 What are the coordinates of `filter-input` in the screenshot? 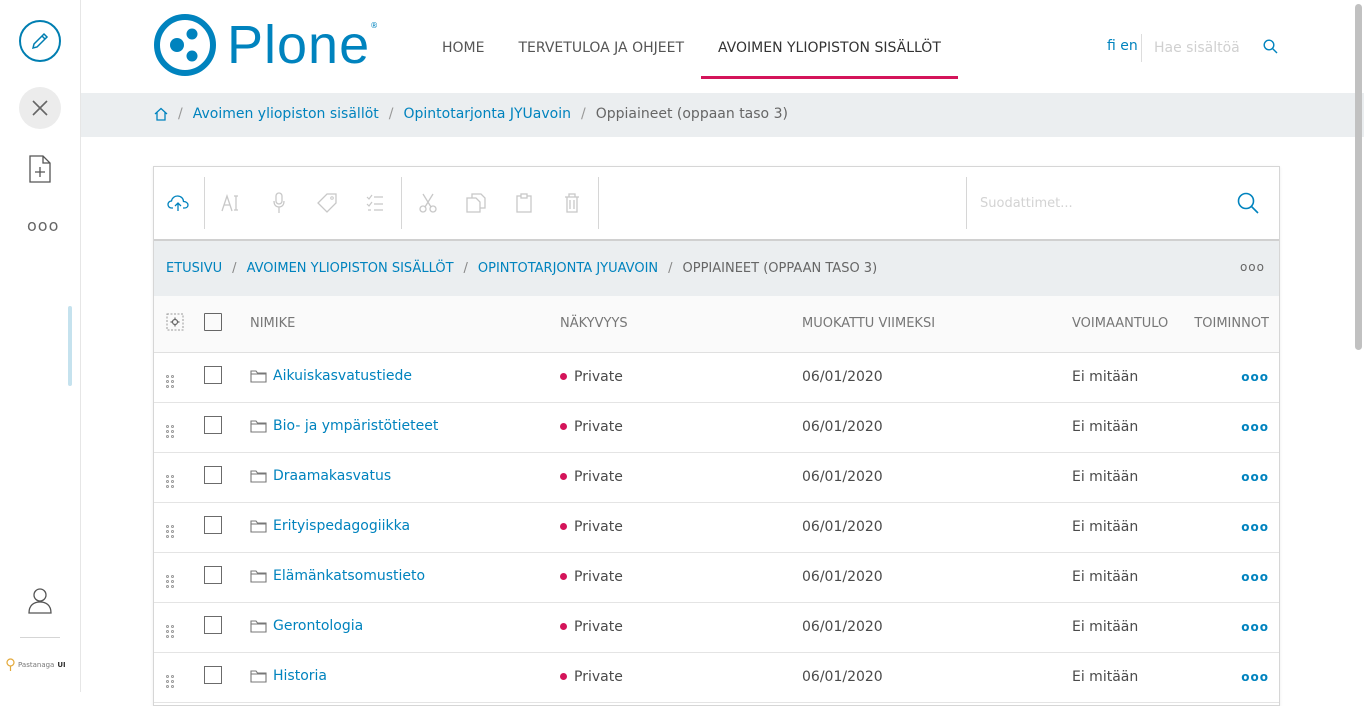 It's located at (1092, 203).